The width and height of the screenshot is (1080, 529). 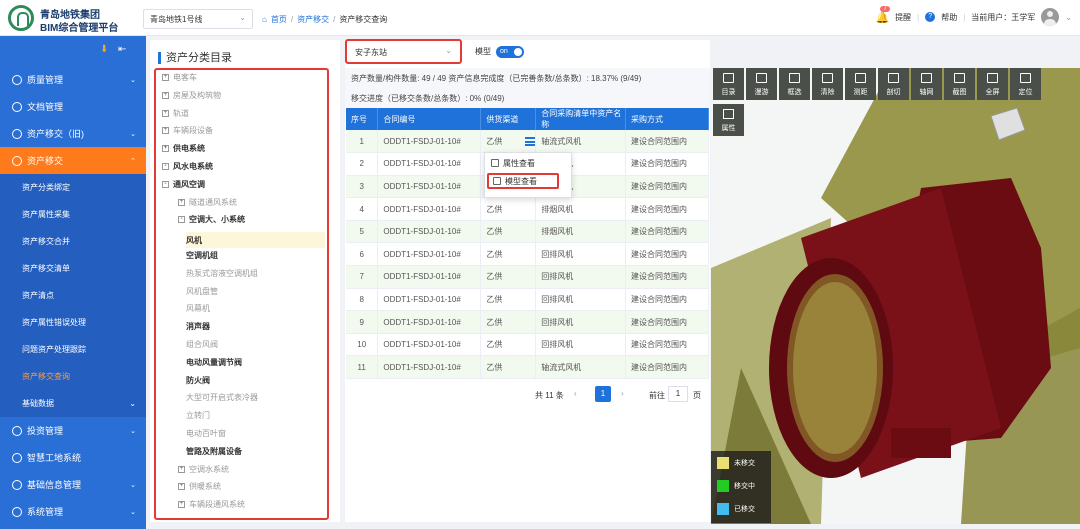 I want to click on sidebar-bottom-item-0: 基础数据 ⌄, so click(x=73, y=403).